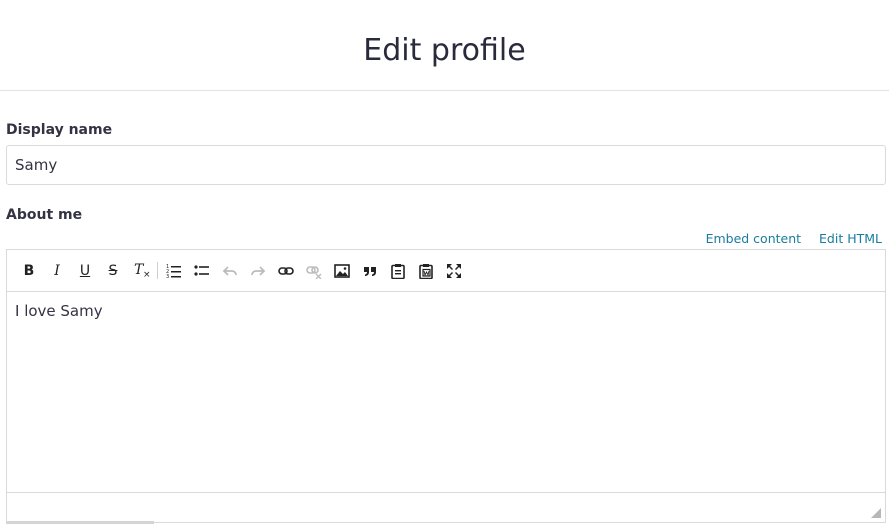 Image resolution: width=889 pixels, height=524 pixels. I want to click on italic-icon: I, so click(57, 271).